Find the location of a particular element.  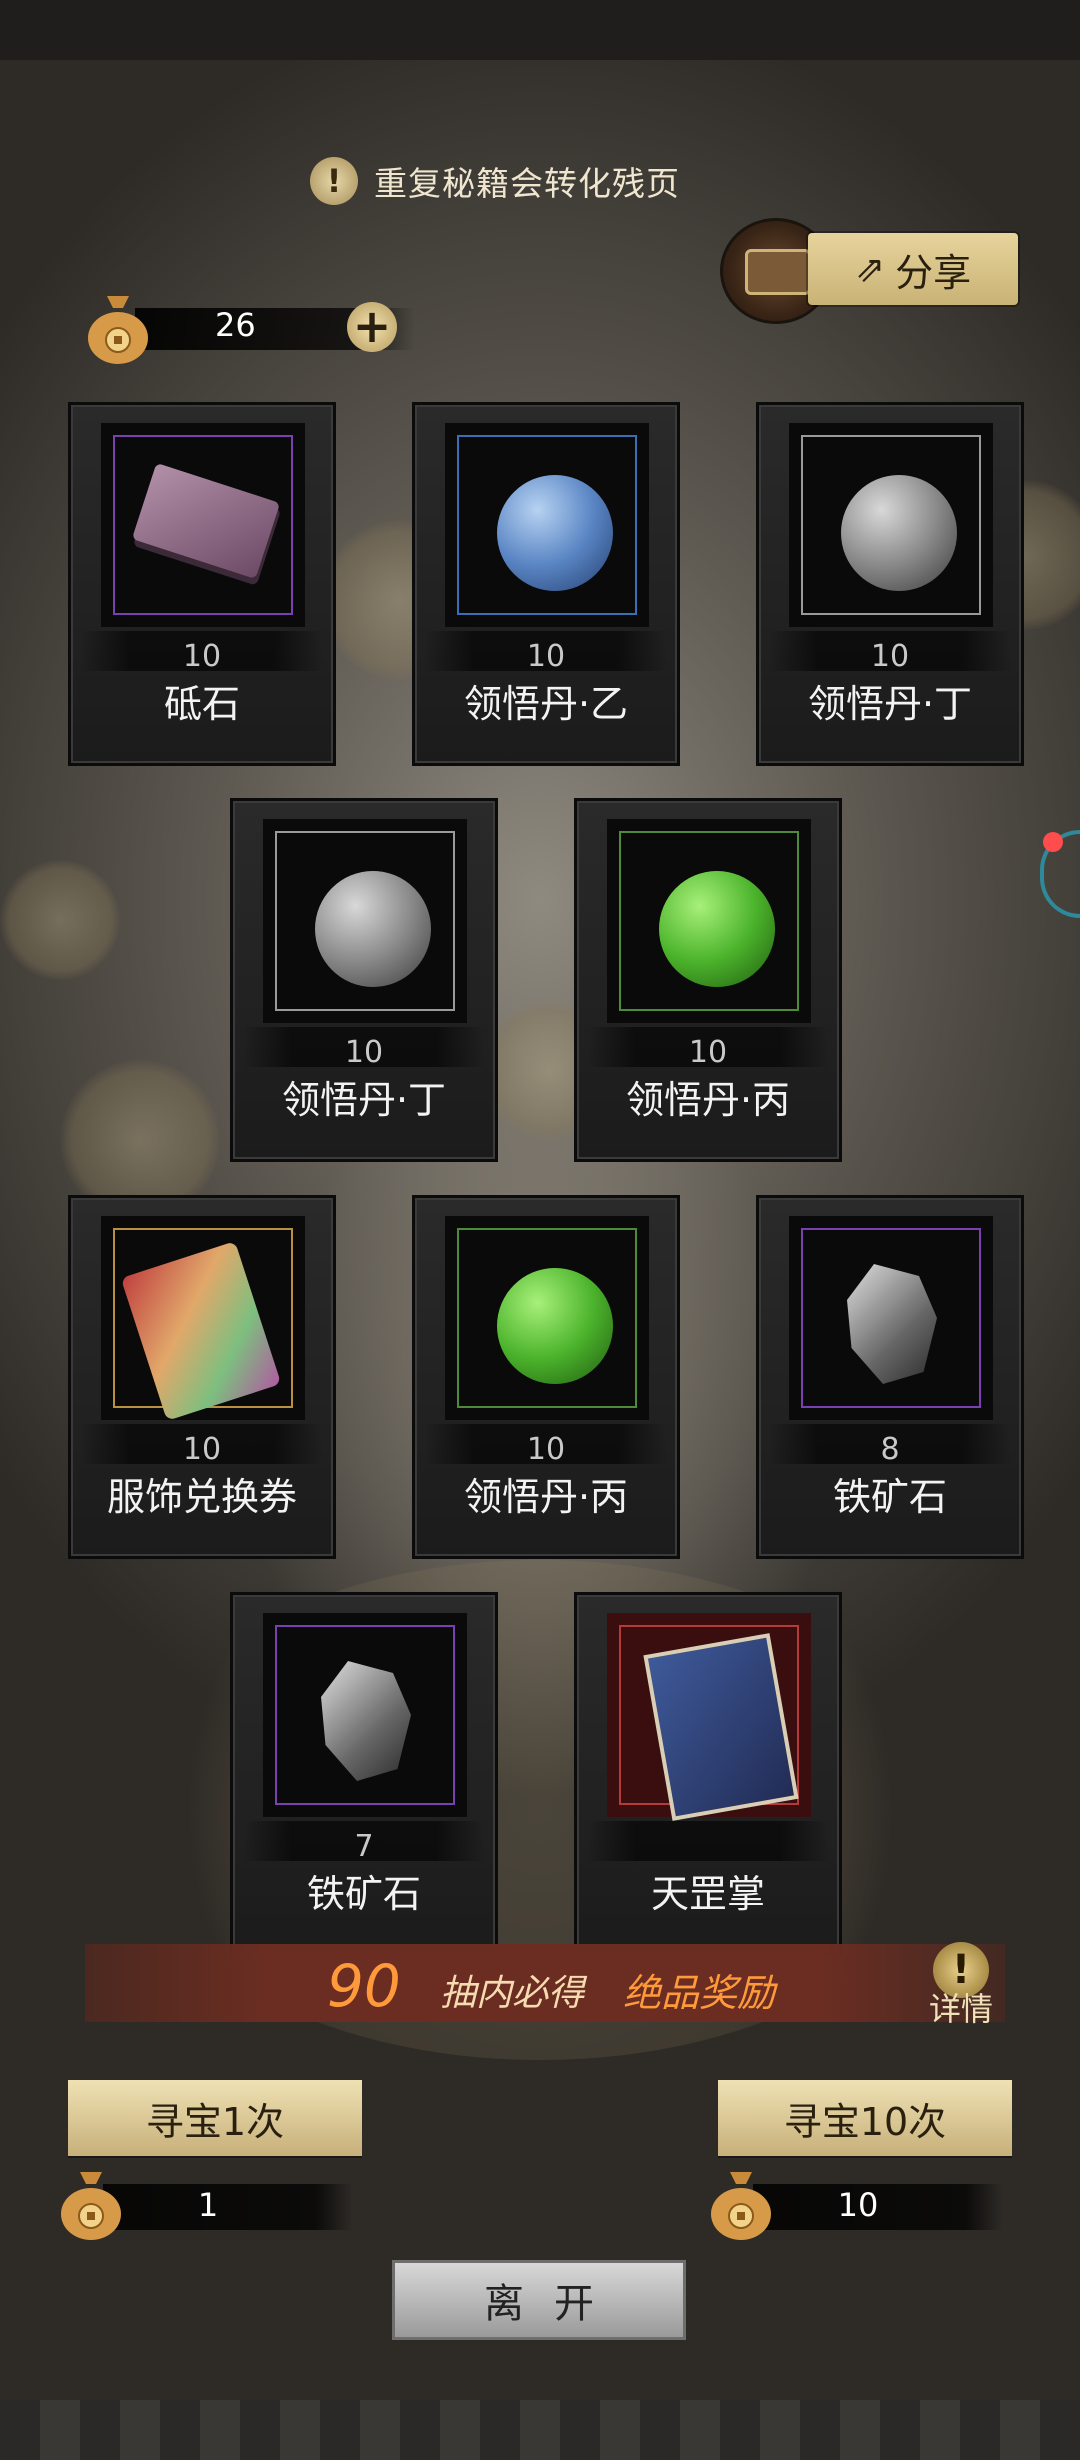

reward-card: 天罡掌 is located at coordinates (708, 1774).